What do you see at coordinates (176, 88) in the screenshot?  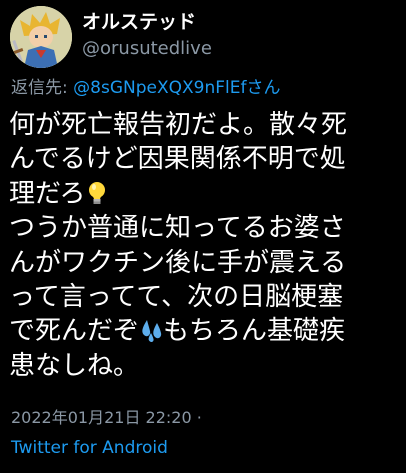 I see `reply-target-link: @8sGNpeXQX9nFlEfさん` at bounding box center [176, 88].